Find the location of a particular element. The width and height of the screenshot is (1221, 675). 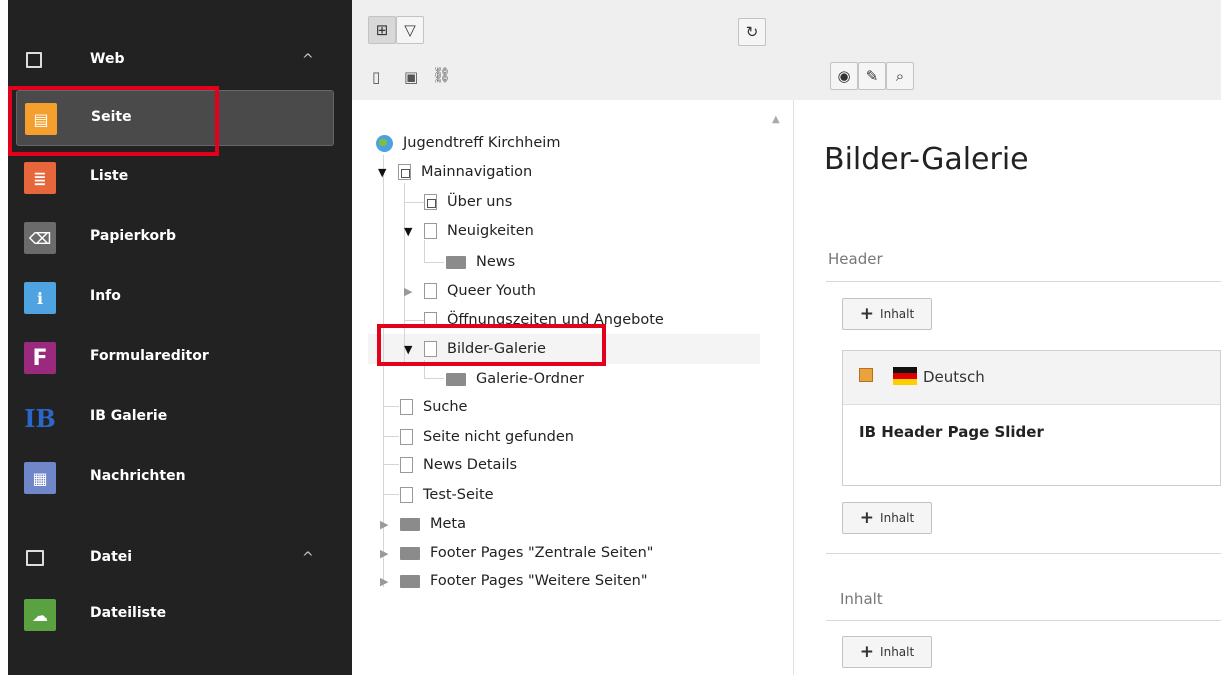

refresh-button: ↻ is located at coordinates (752, 32).